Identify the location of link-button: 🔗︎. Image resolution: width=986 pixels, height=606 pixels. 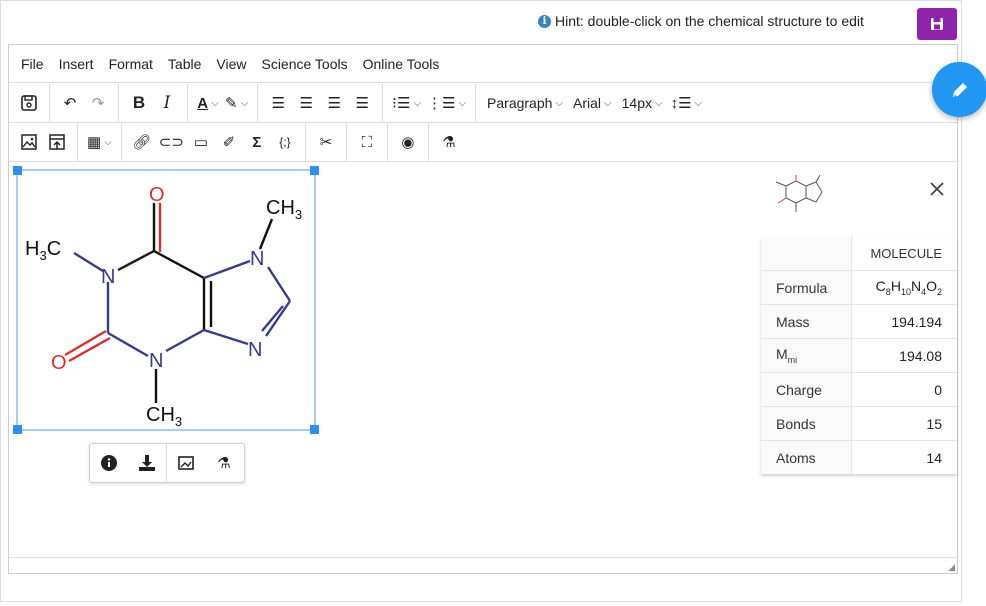
(142, 142).